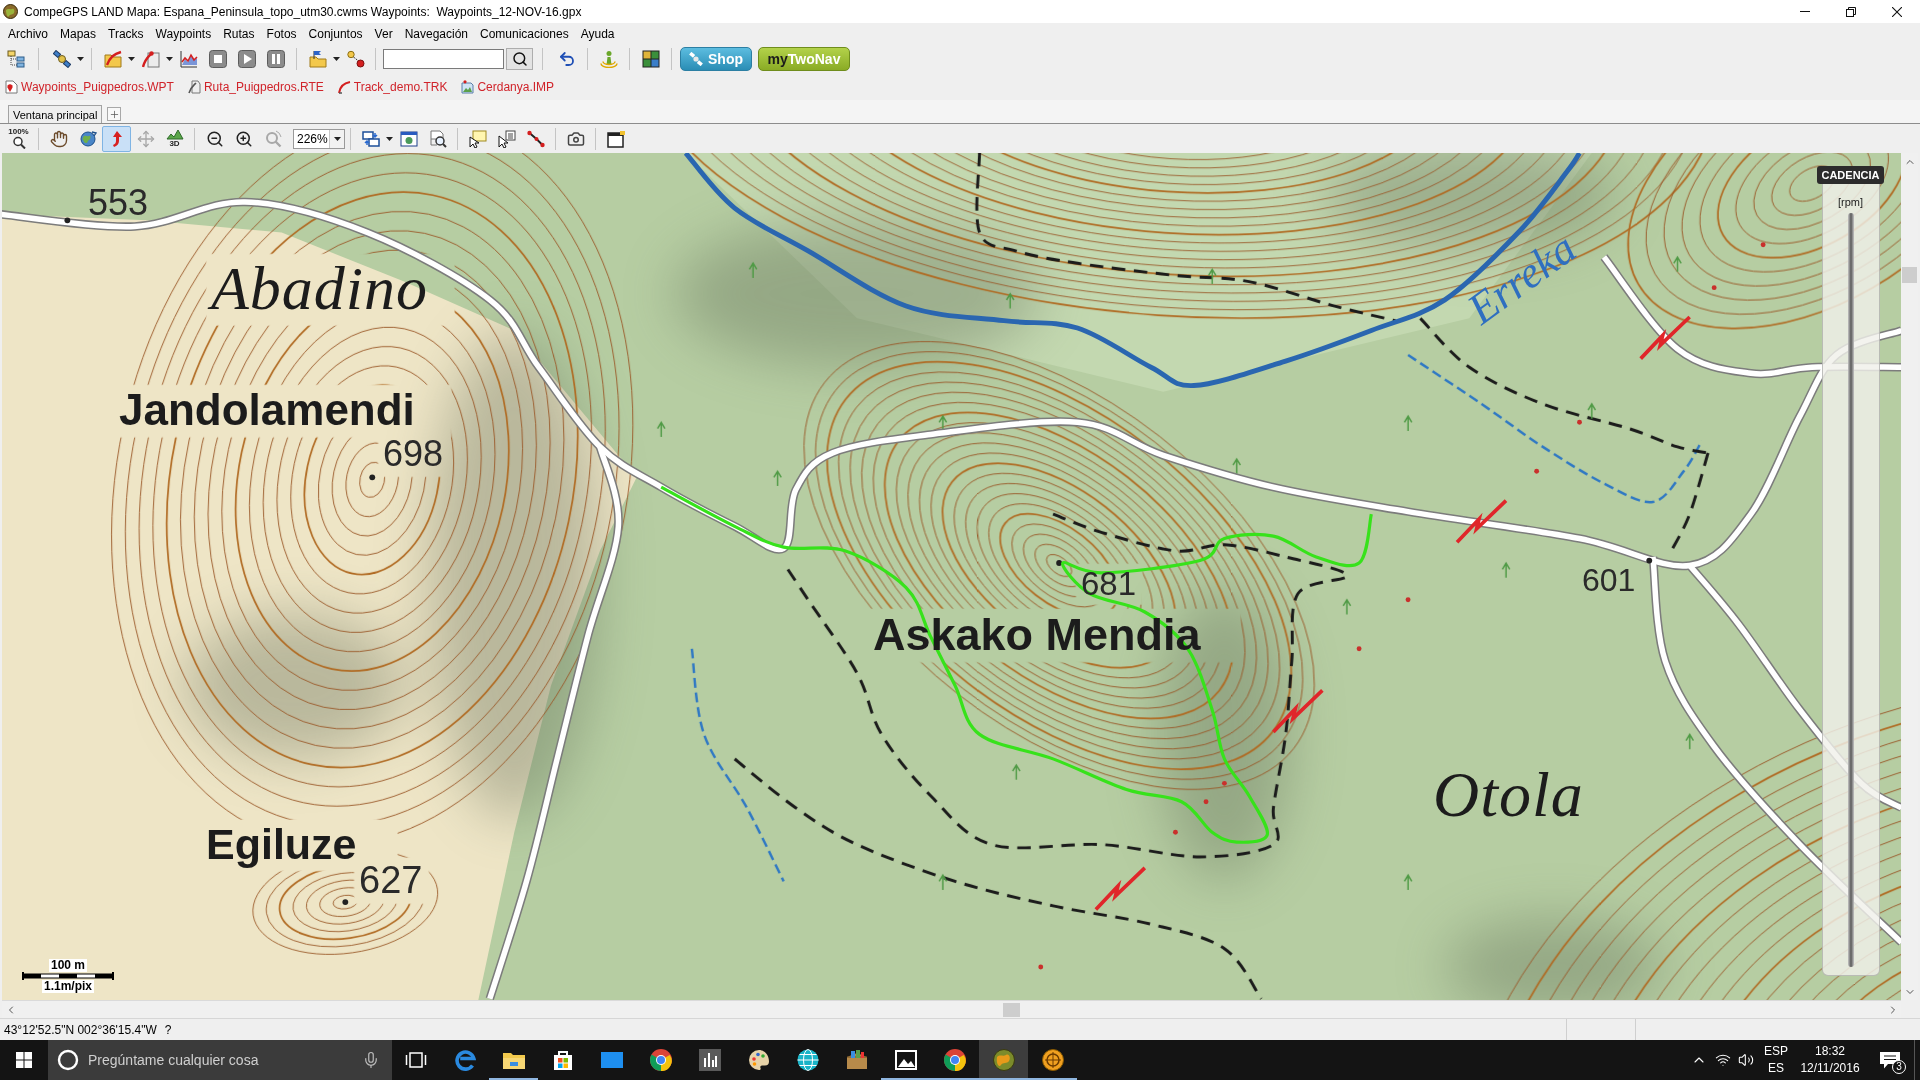 This screenshot has height=1080, width=1920. I want to click on menu-item: Mapas, so click(78, 34).